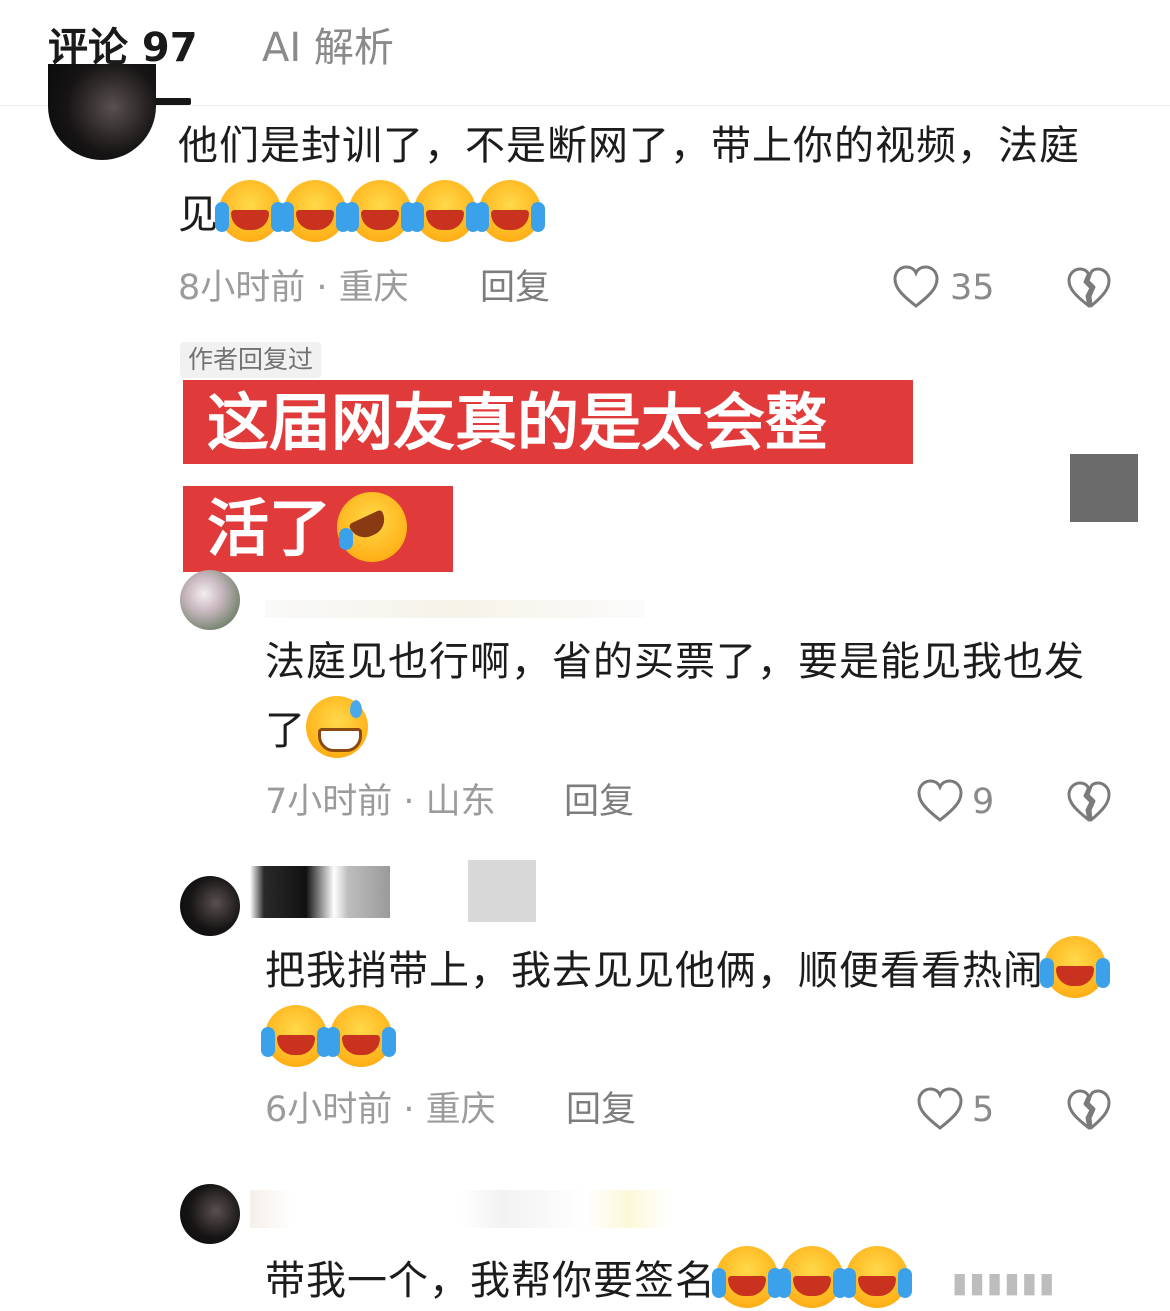 The width and height of the screenshot is (1170, 1311). Describe the element at coordinates (490, 1281) in the screenshot. I see `comment-body: 带我一个，我帮你要签名` at that location.